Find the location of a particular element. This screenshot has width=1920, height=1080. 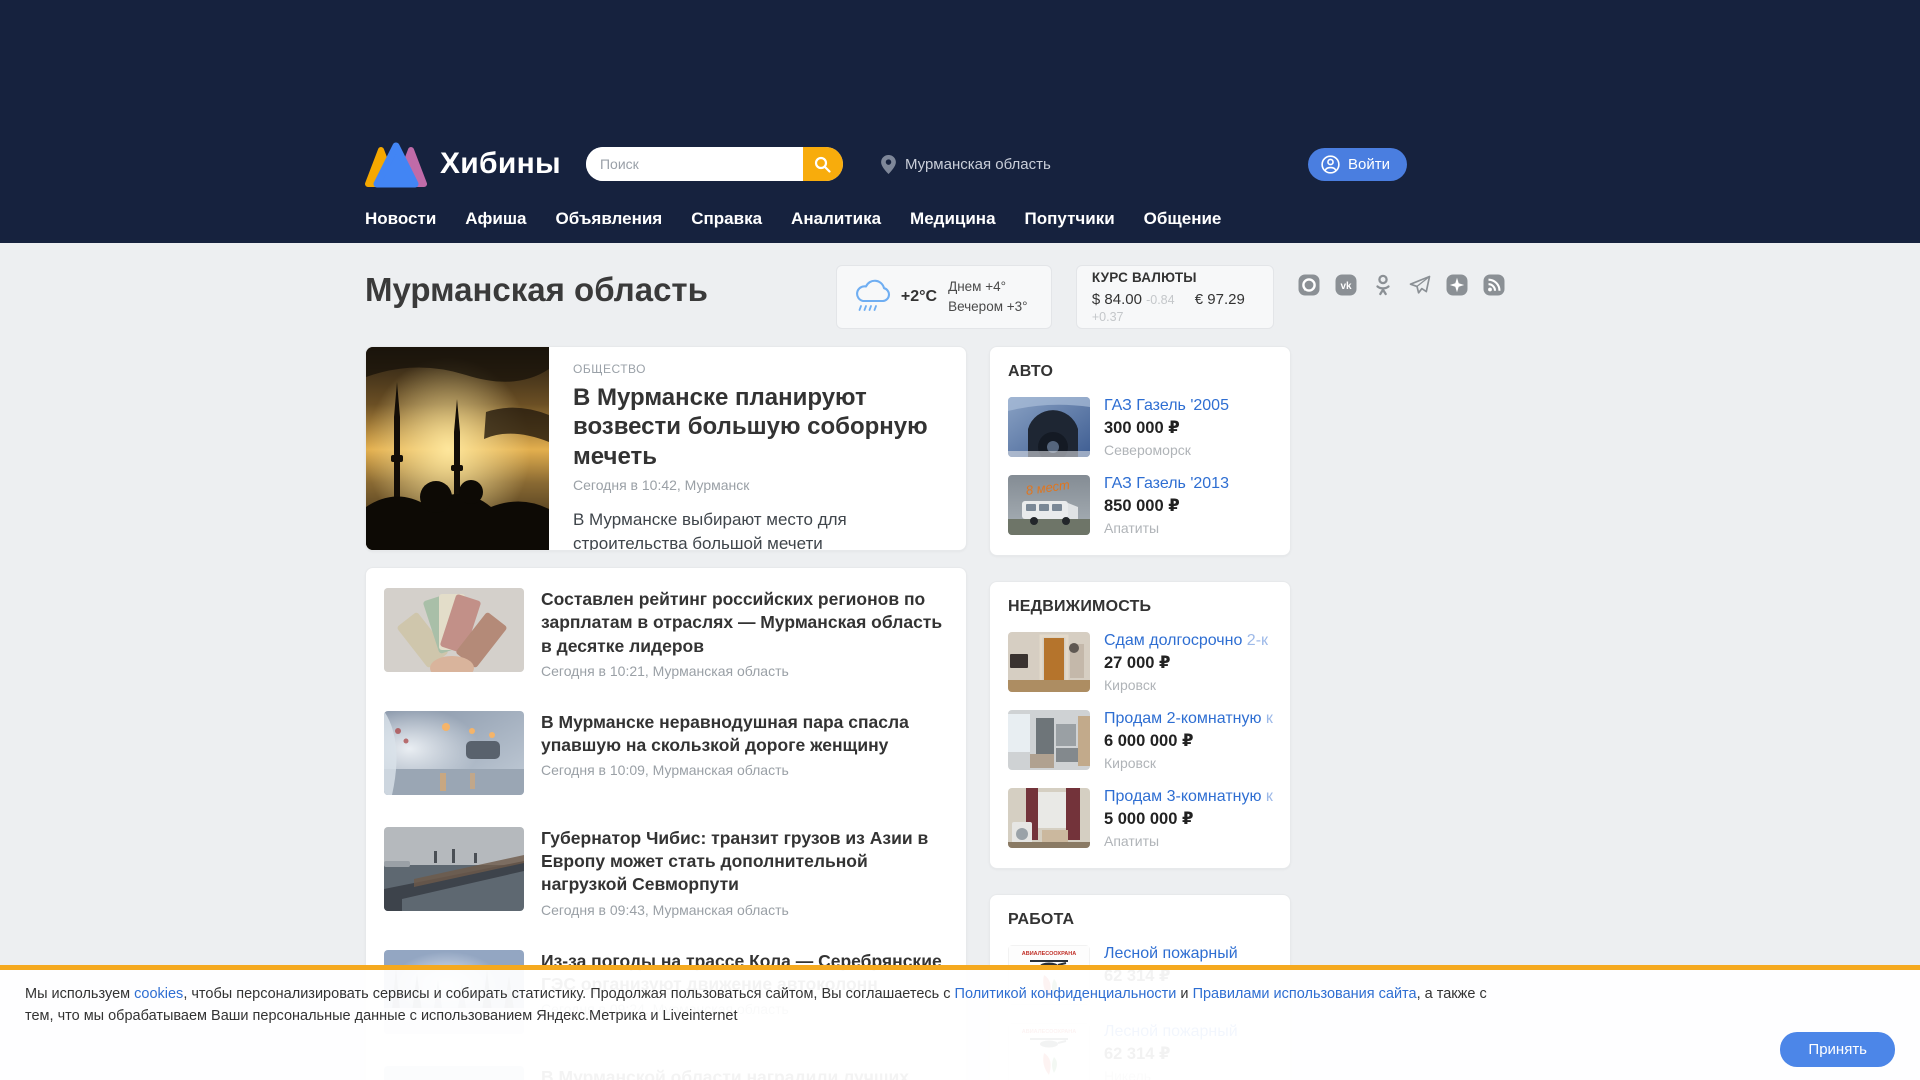

usd-delta: -0.84 is located at coordinates (1160, 299).